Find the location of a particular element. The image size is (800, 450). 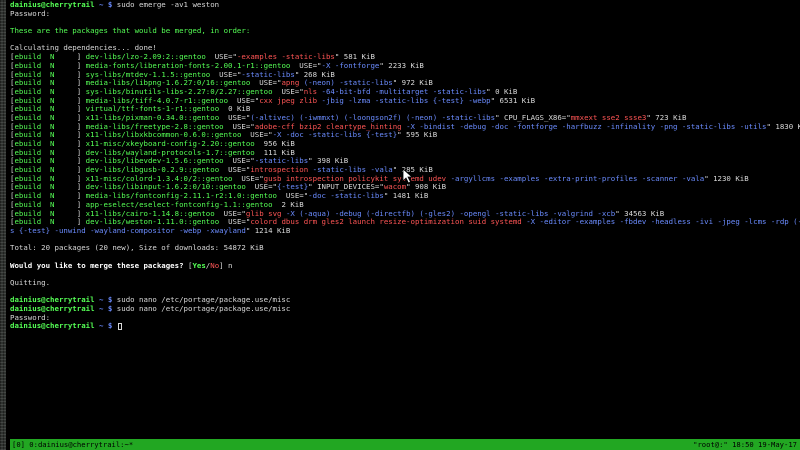

terminal-text-text: " 0 KiB is located at coordinates (502, 91).